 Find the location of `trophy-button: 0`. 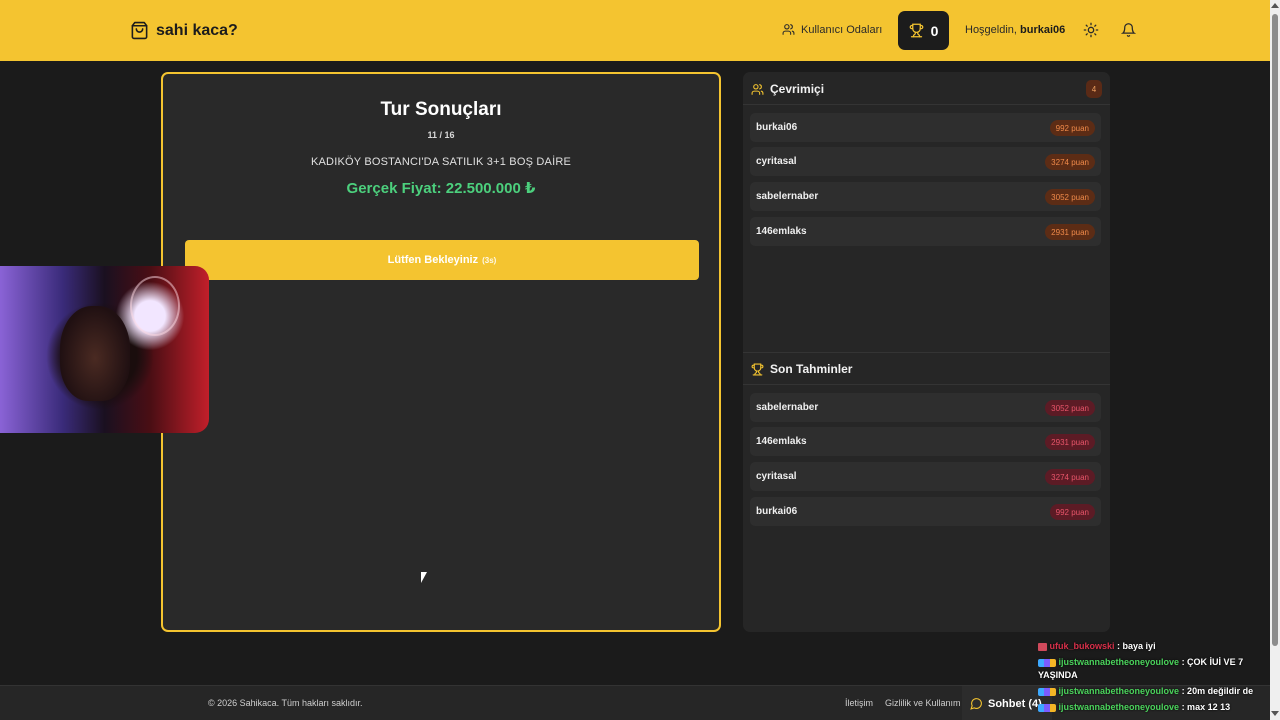

trophy-button: 0 is located at coordinates (923, 30).